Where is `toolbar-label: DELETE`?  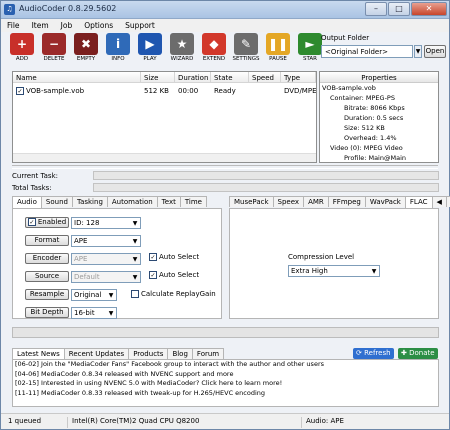
toolbar-label: DELETE is located at coordinates (54, 59).